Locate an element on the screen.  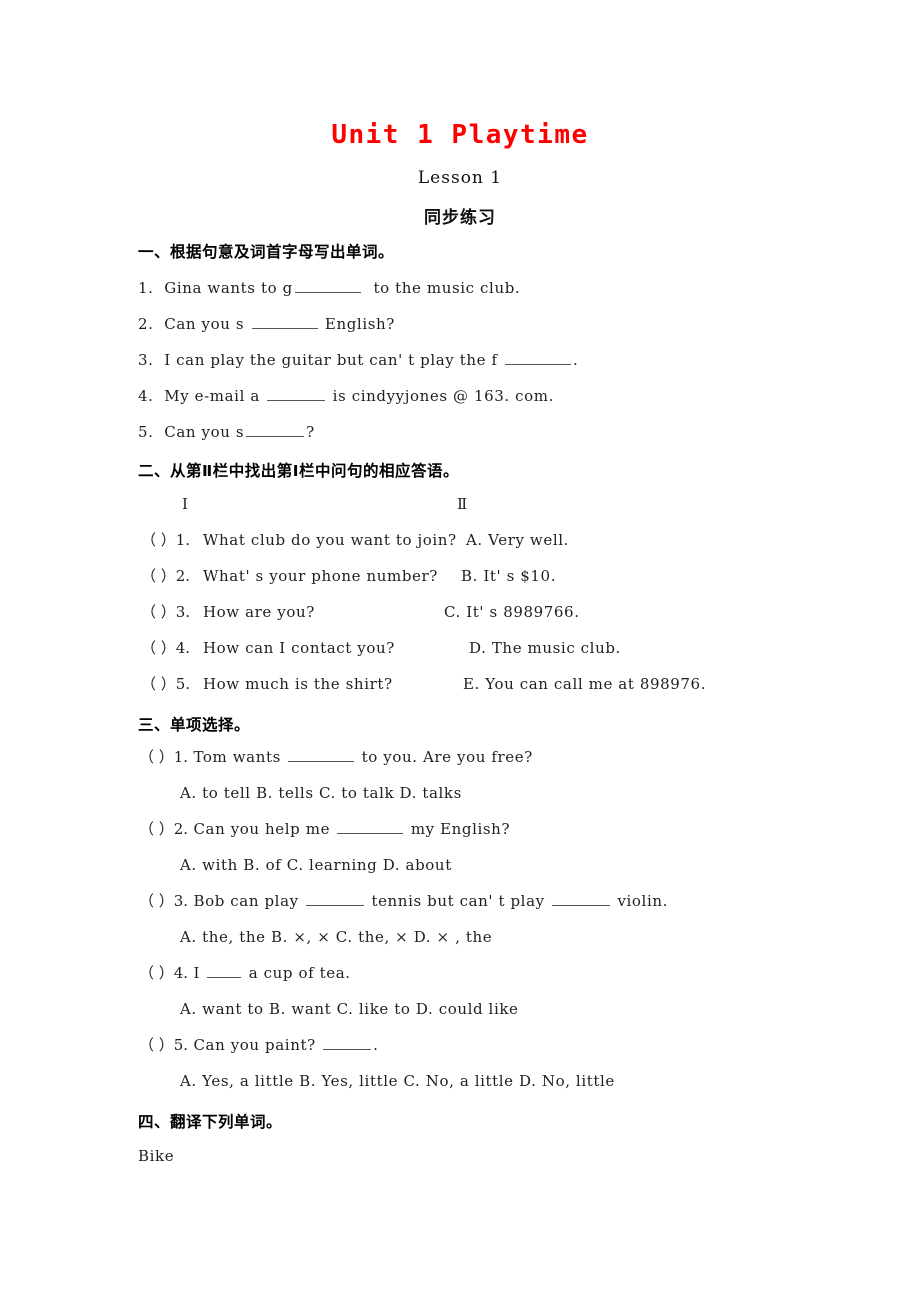
item-text-before: My e-mail a is located at coordinates (212, 396).